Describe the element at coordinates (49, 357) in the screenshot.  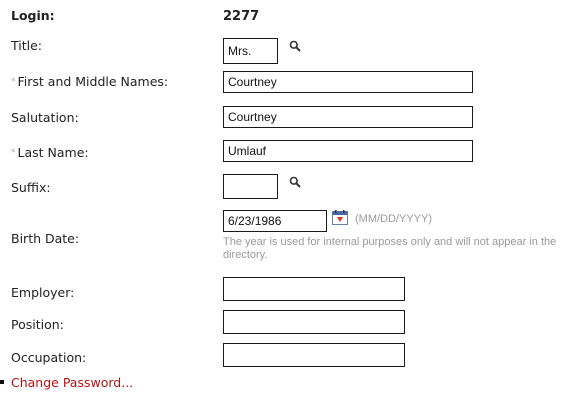
I see `occupation-label: Occupation:` at that location.